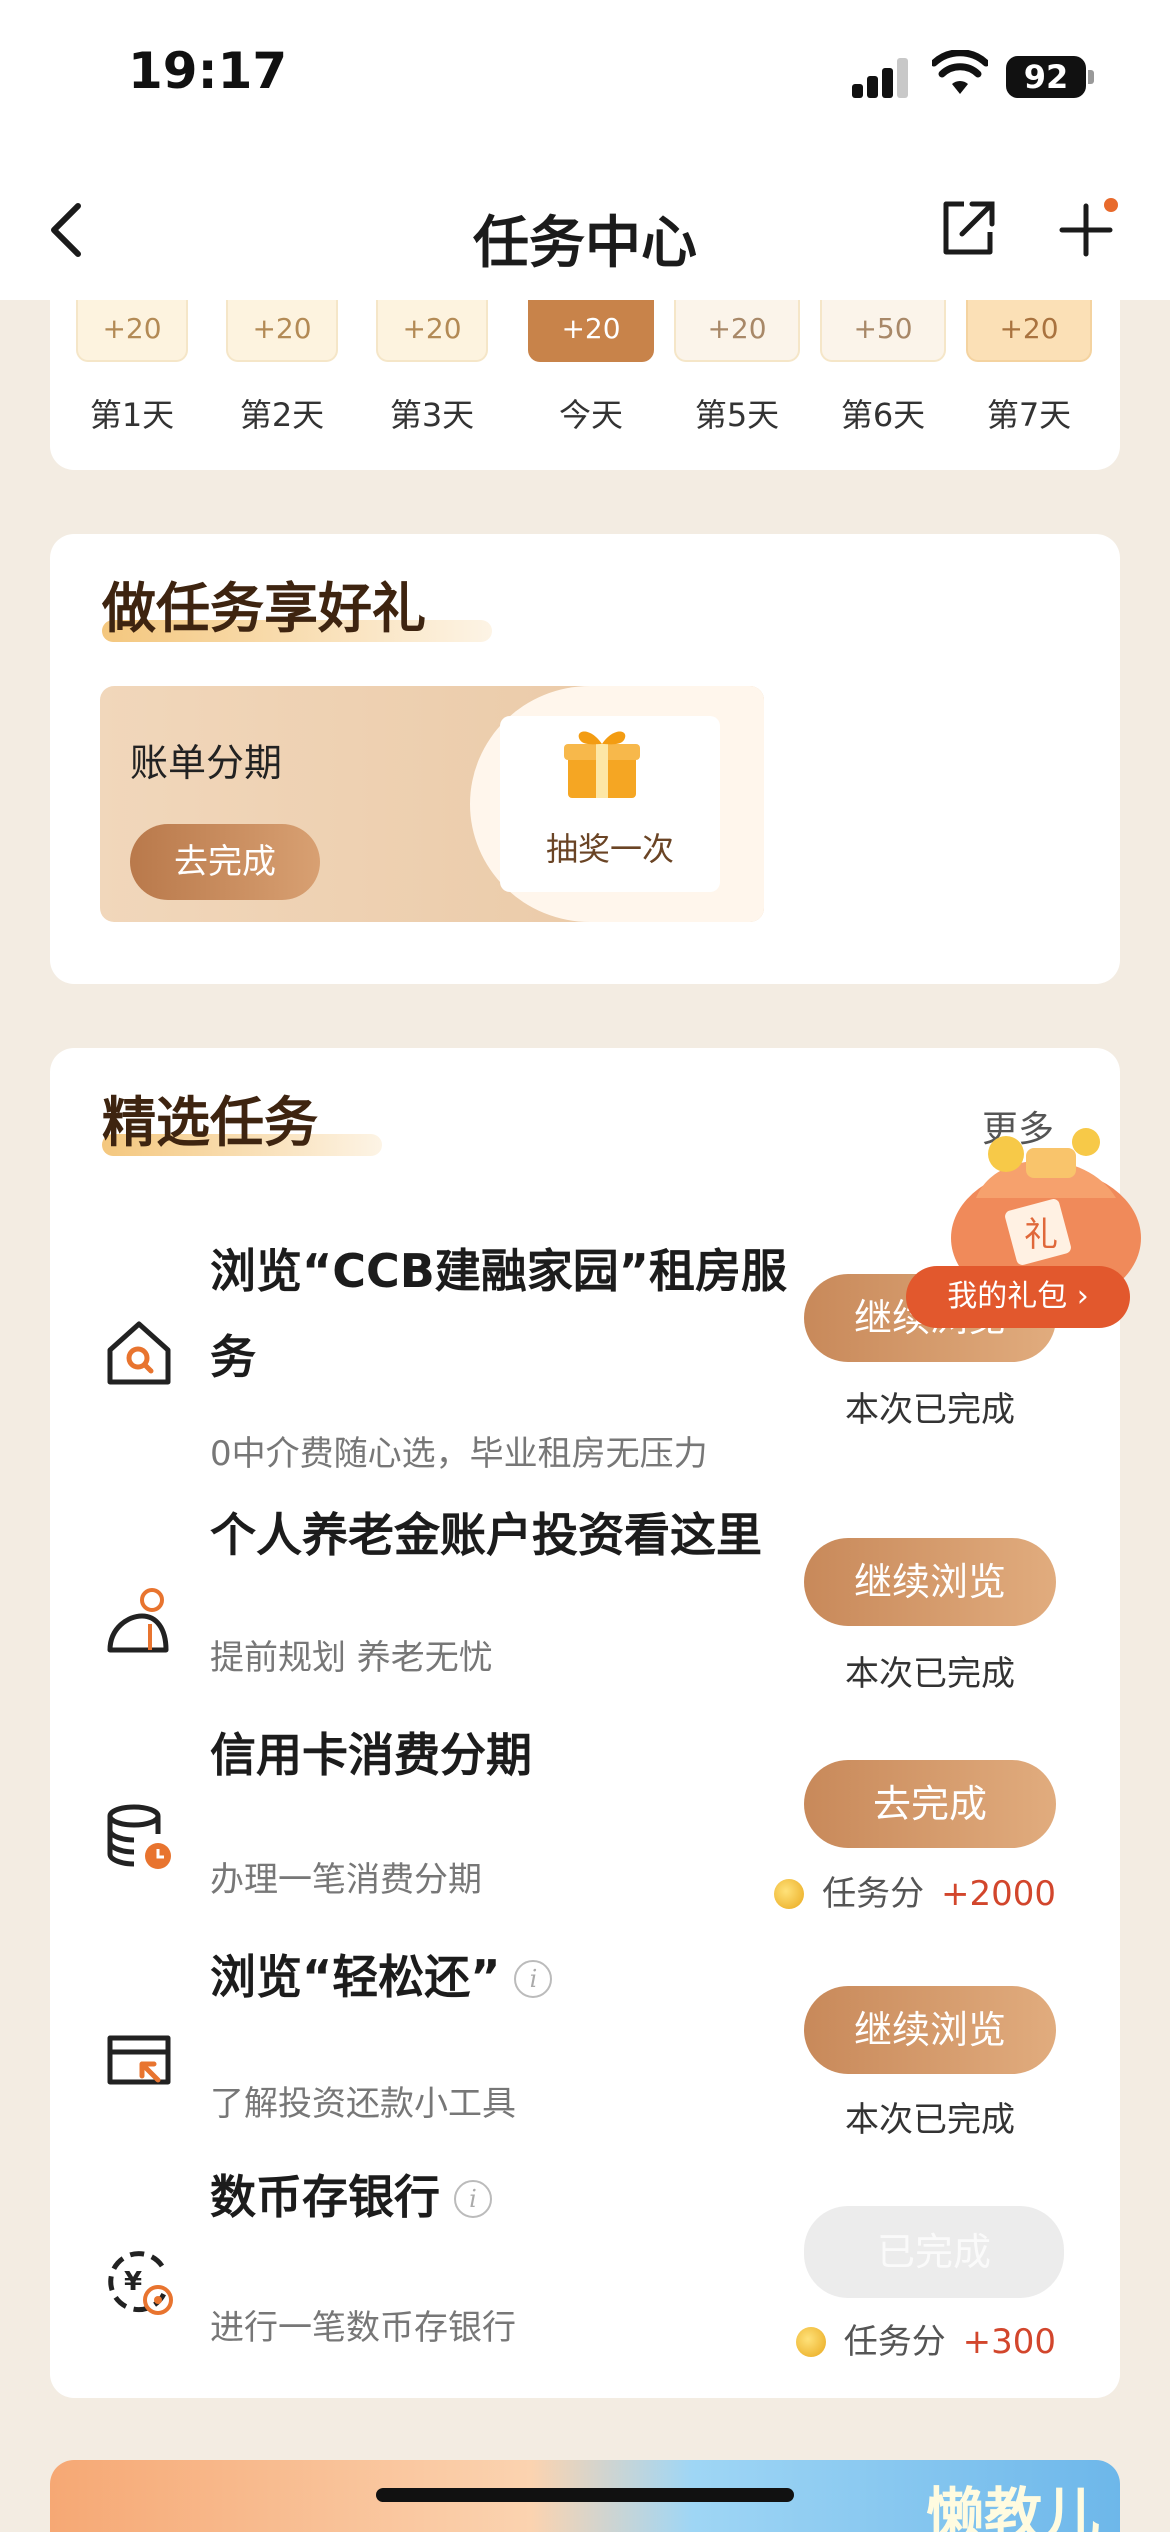  What do you see at coordinates (208, 71) in the screenshot?
I see `status-time: 19:17` at bounding box center [208, 71].